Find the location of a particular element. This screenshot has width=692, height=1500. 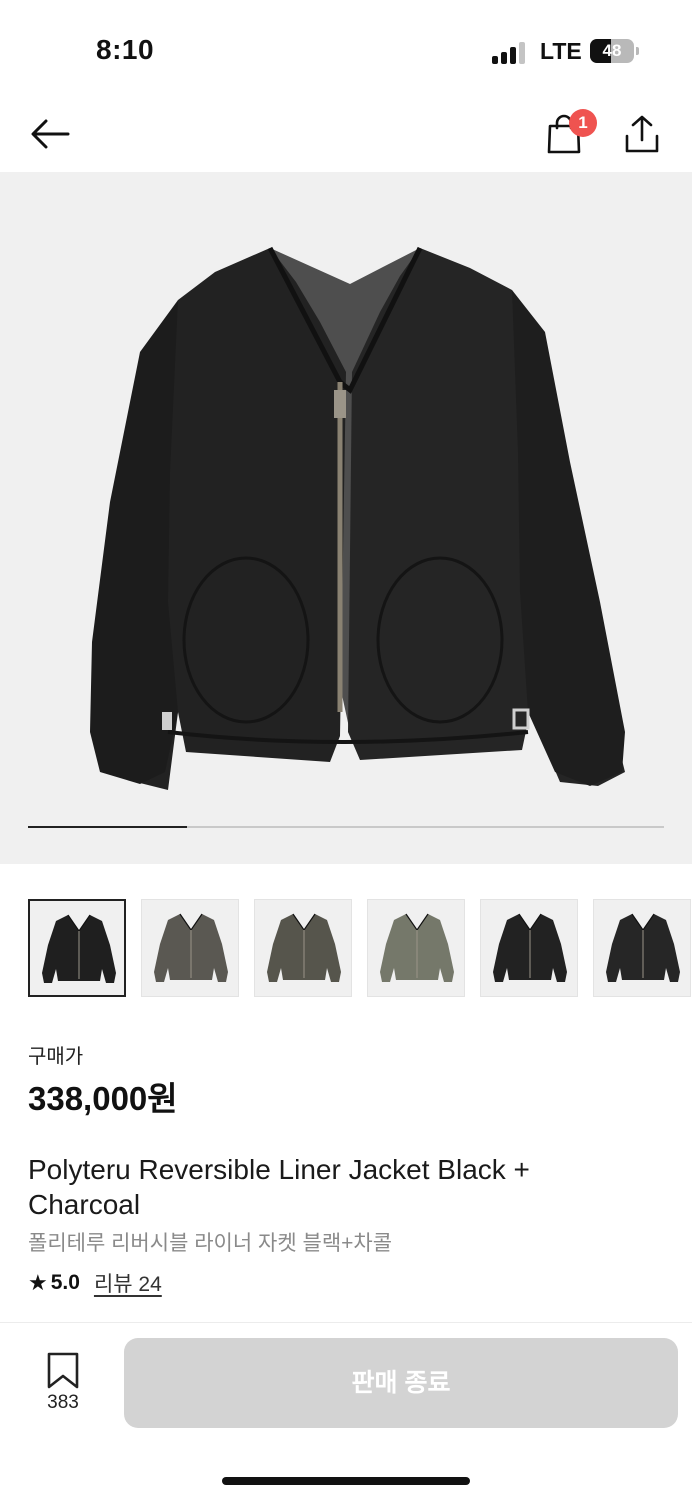

sold-out-button: 판매 종료 is located at coordinates (401, 1383).